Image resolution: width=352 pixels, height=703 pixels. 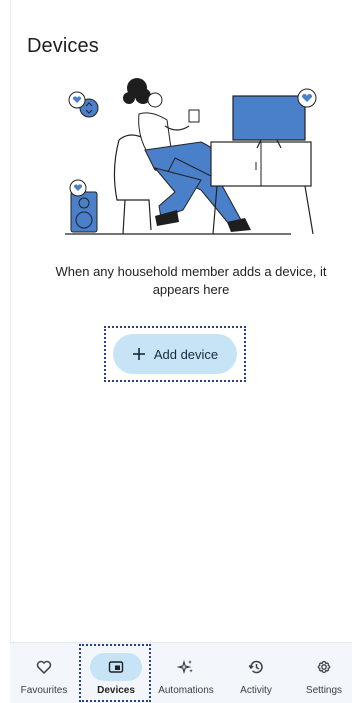 I want to click on devices-icon, so click(x=116, y=667).